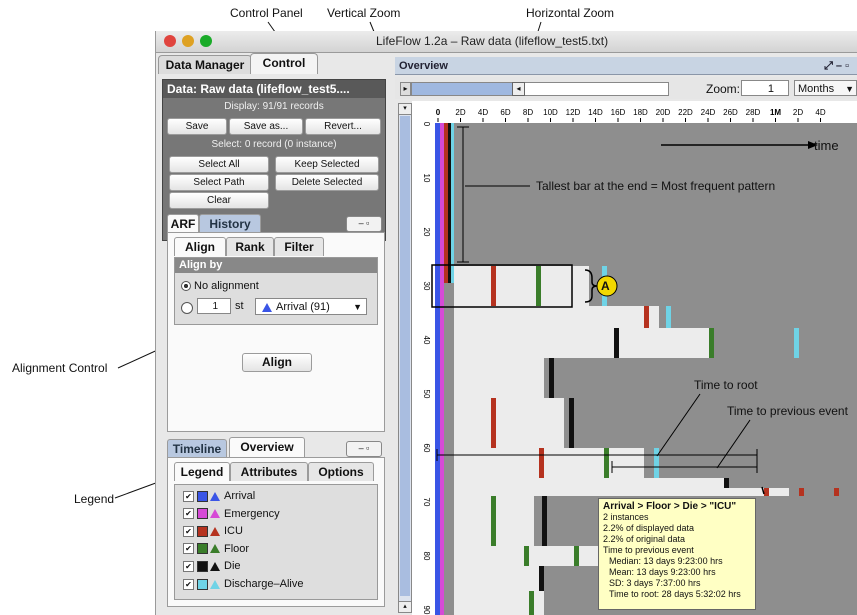 The width and height of the screenshot is (857, 615). What do you see at coordinates (787, 411) in the screenshot?
I see `time-to-previous-callout: Time to previous event` at bounding box center [787, 411].